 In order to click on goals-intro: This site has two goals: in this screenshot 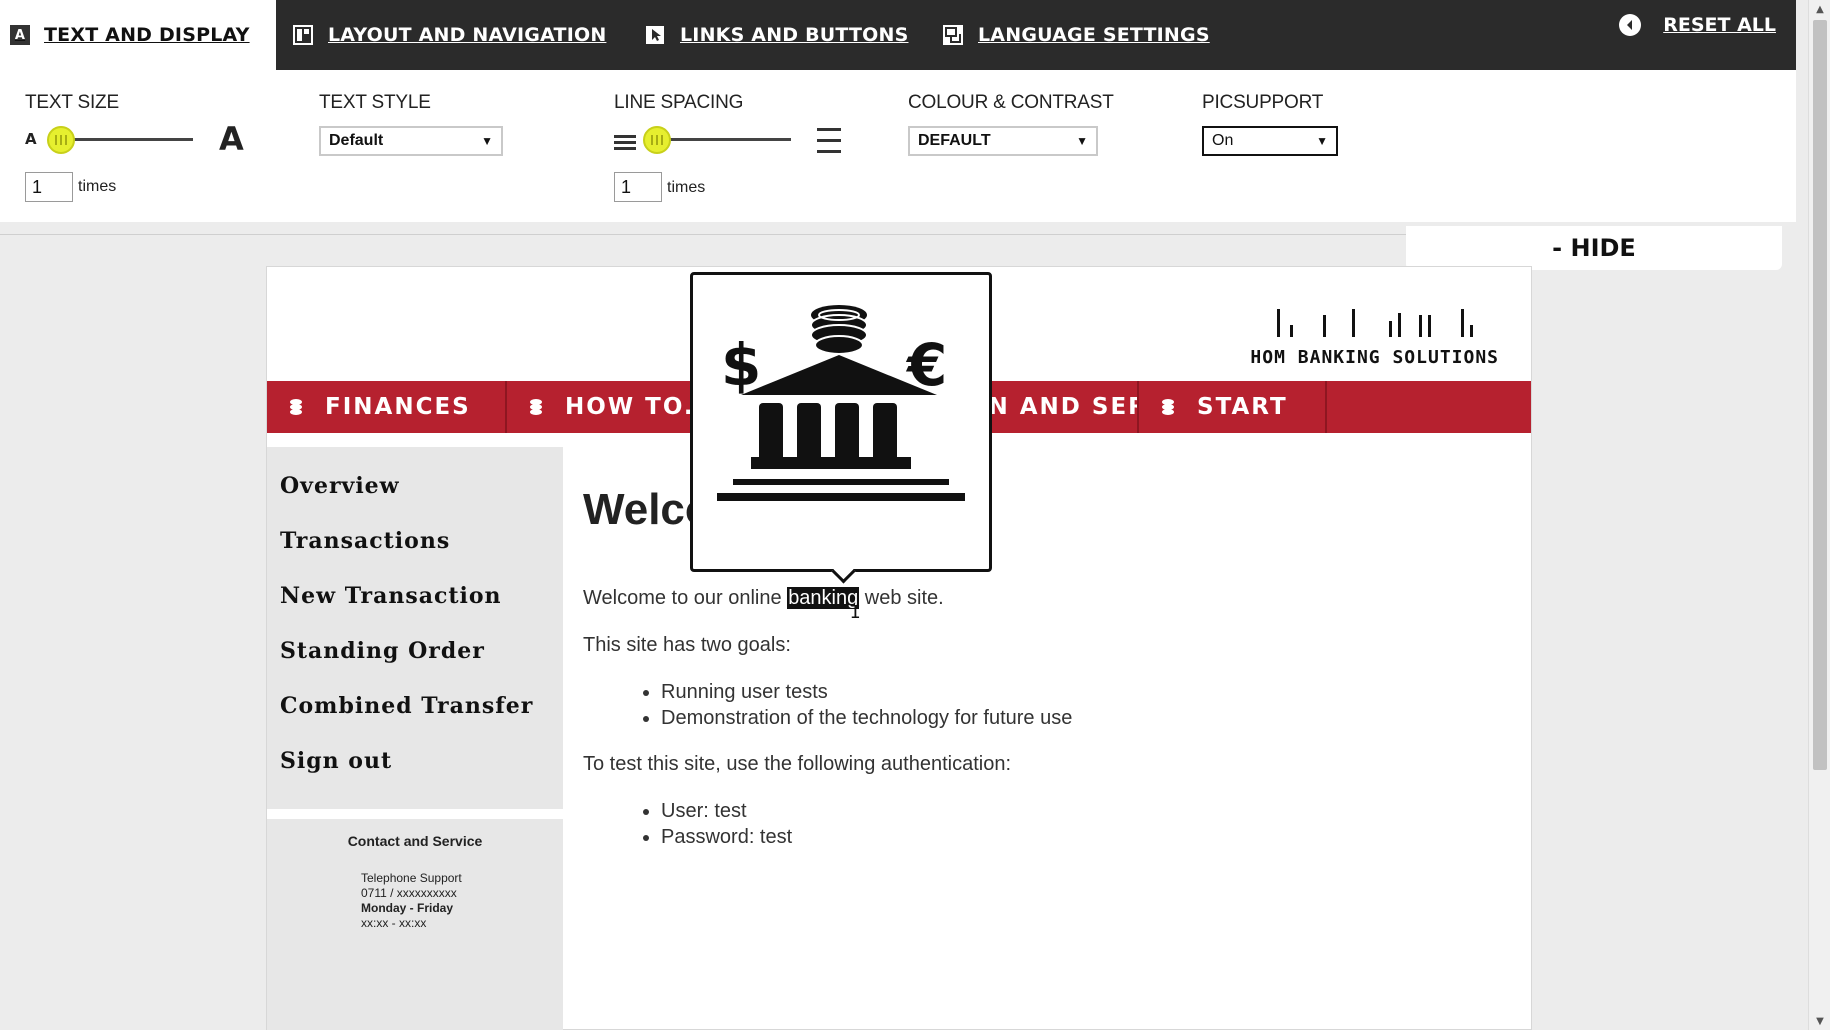, I will do `click(687, 645)`.